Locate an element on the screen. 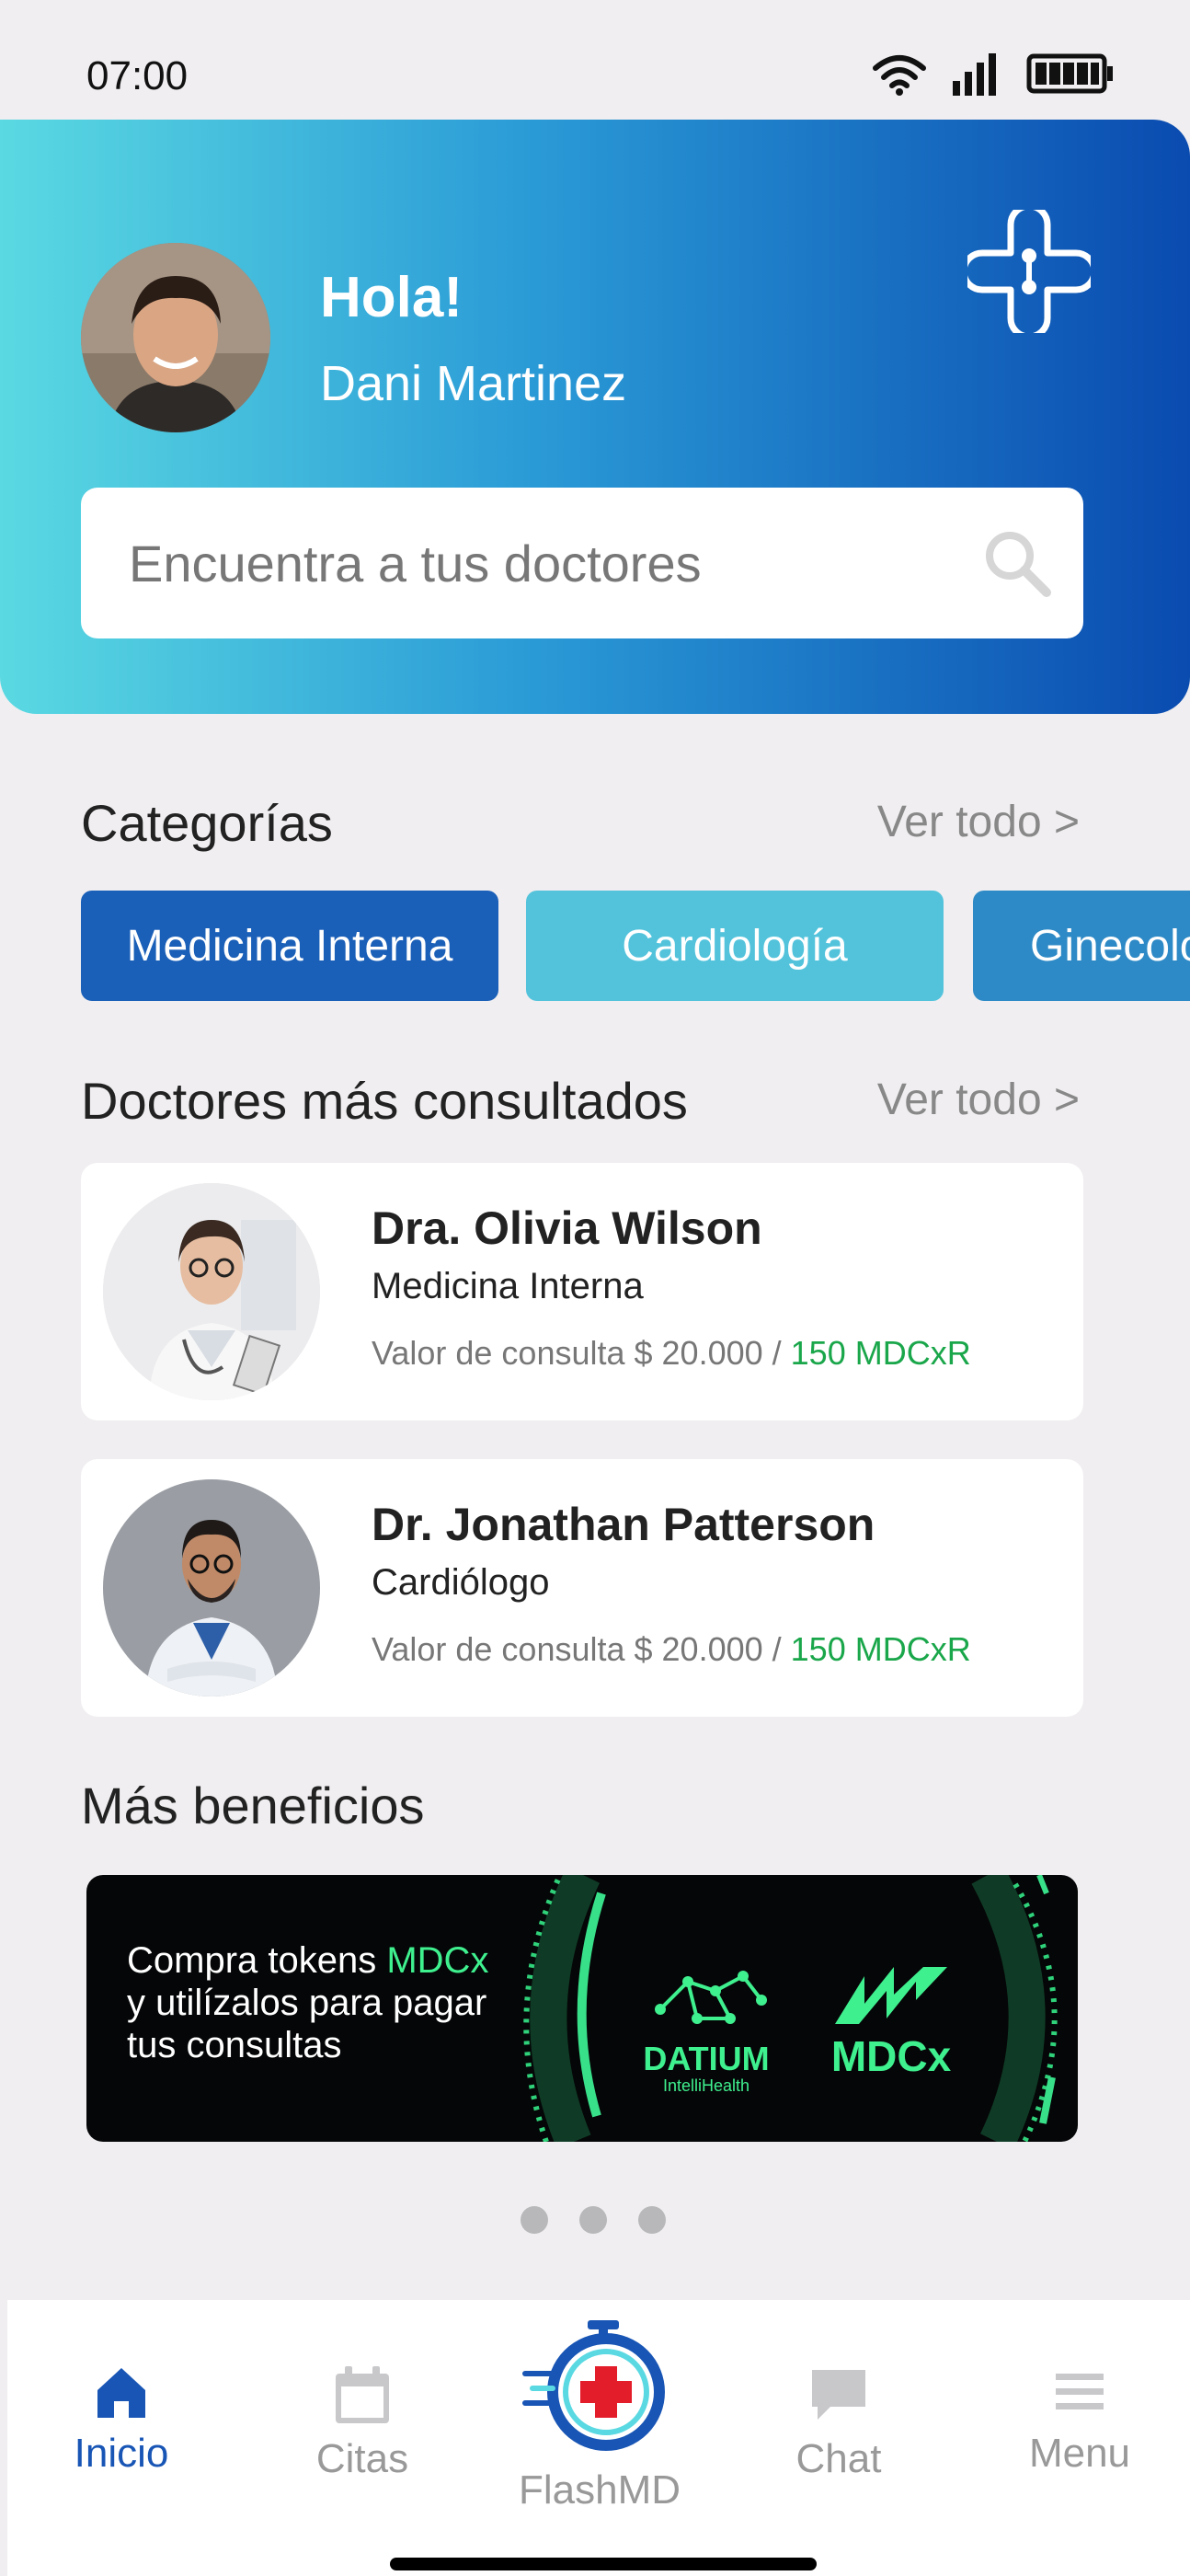 The height and width of the screenshot is (2576, 1190). flashmd-icon is located at coordinates (593, 2385).